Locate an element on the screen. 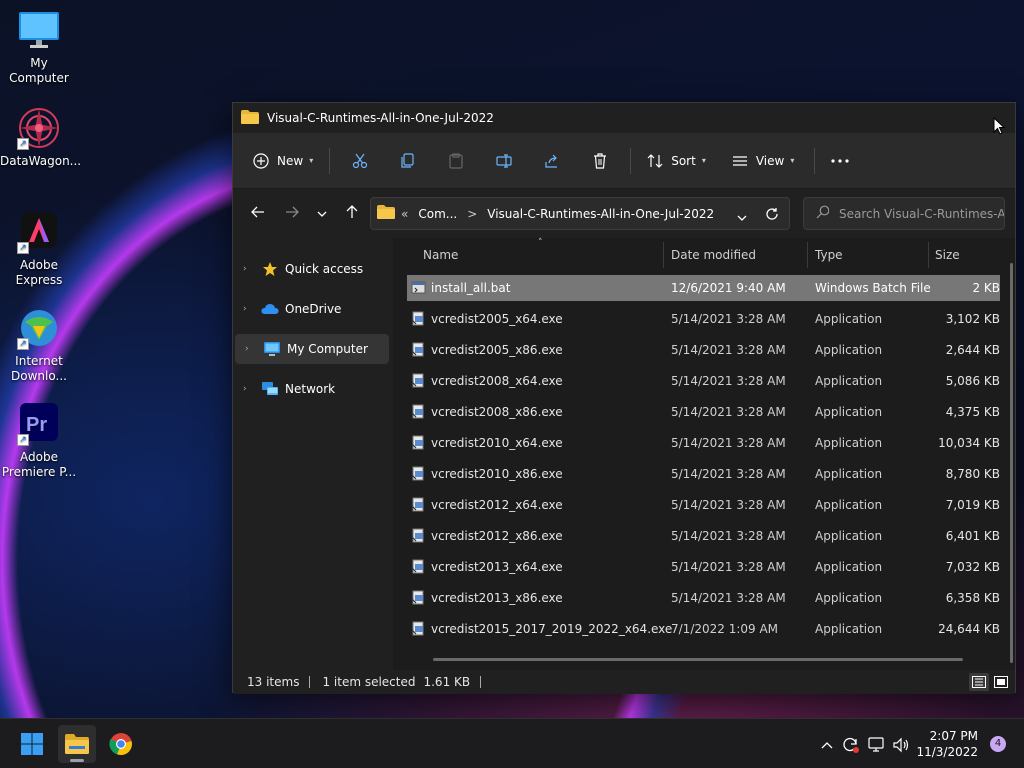 The image size is (1024, 768). file-size: 8,780 KB is located at coordinates (972, 474).